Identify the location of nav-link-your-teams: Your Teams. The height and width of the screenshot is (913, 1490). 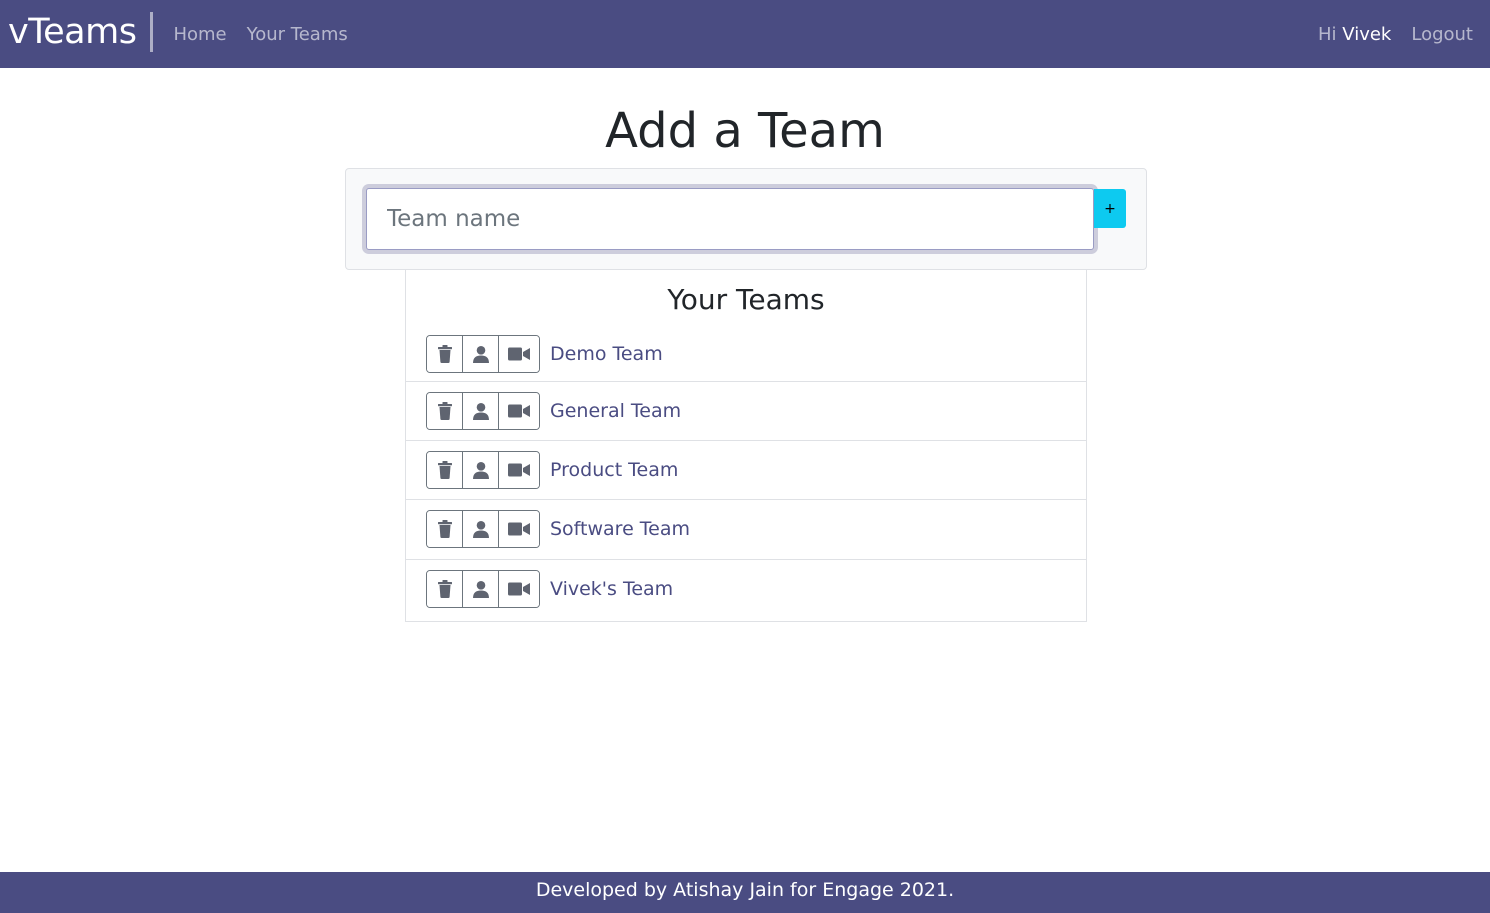
(297, 34).